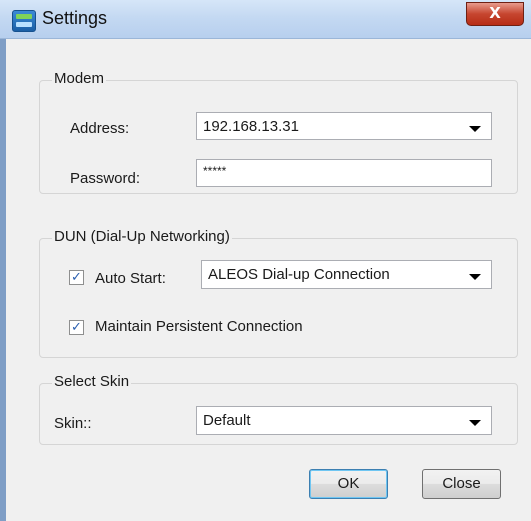 Image resolution: width=531 pixels, height=521 pixels. Describe the element at coordinates (461, 484) in the screenshot. I see `close-button: Close` at that location.